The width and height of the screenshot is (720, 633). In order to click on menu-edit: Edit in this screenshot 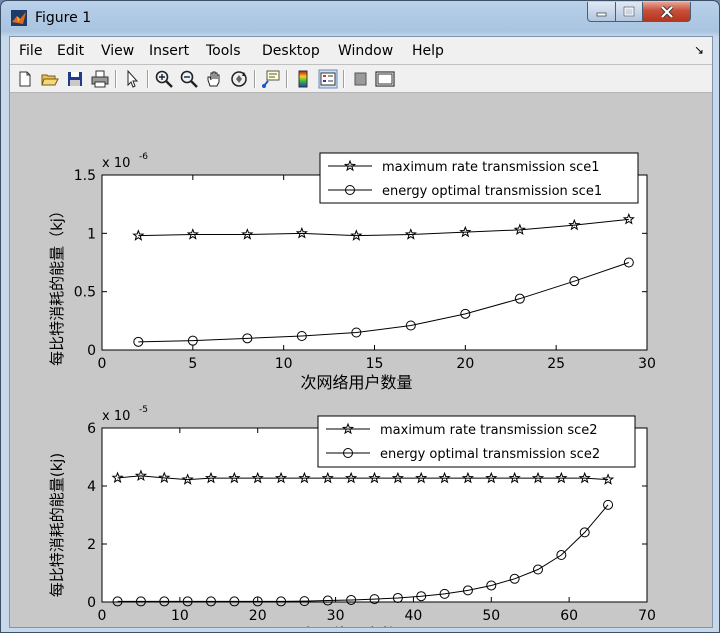, I will do `click(70, 51)`.